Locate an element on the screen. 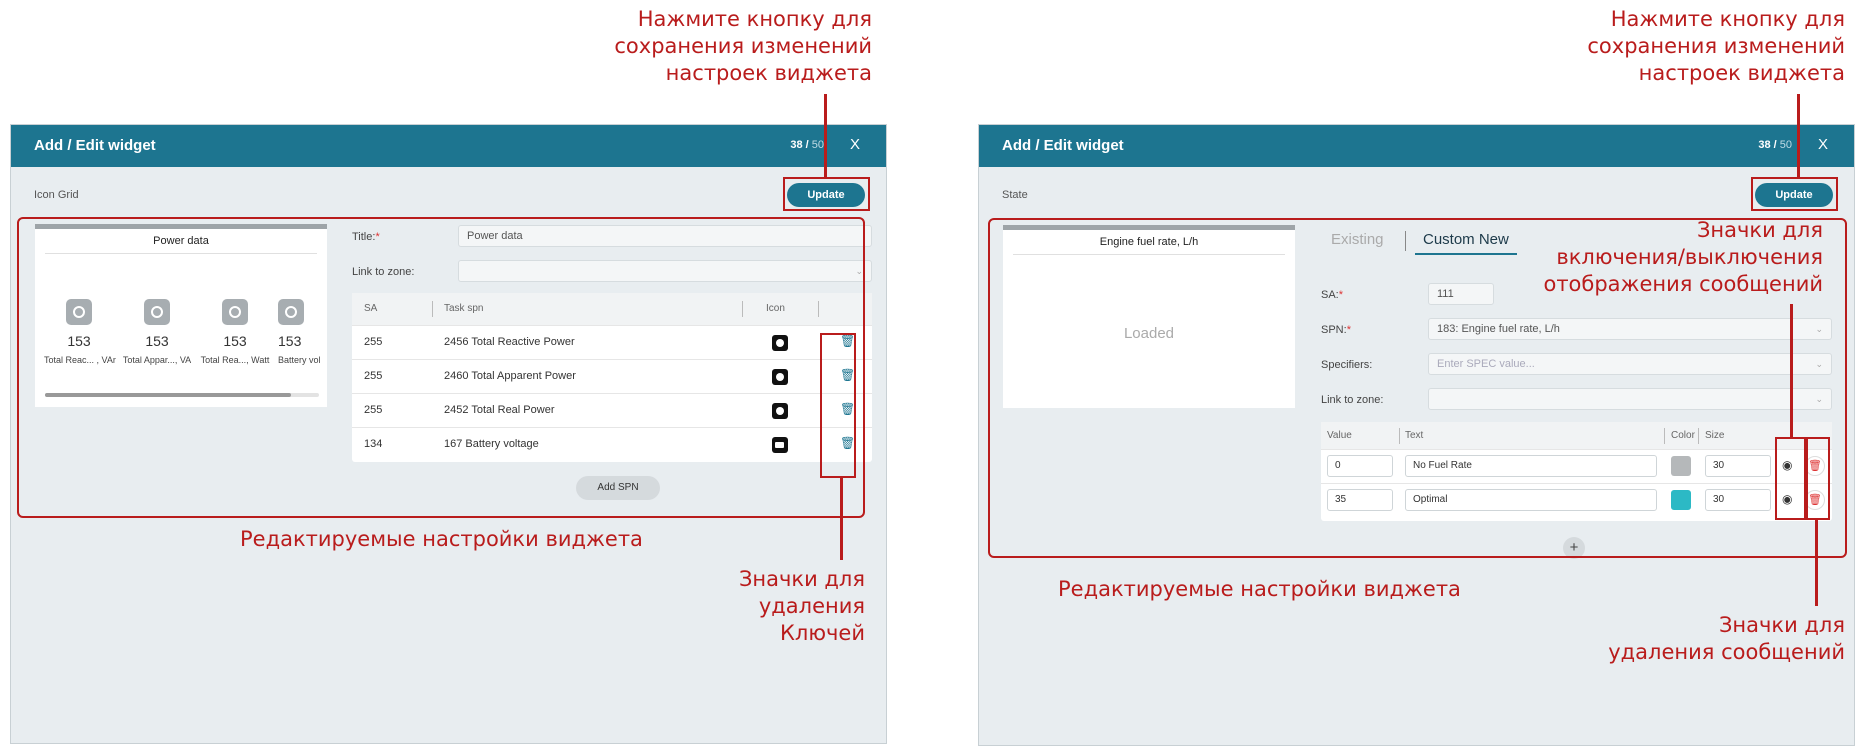 The width and height of the screenshot is (1865, 756). annotation-delete: Значки для удаления сообщений is located at coordinates (1702, 639).